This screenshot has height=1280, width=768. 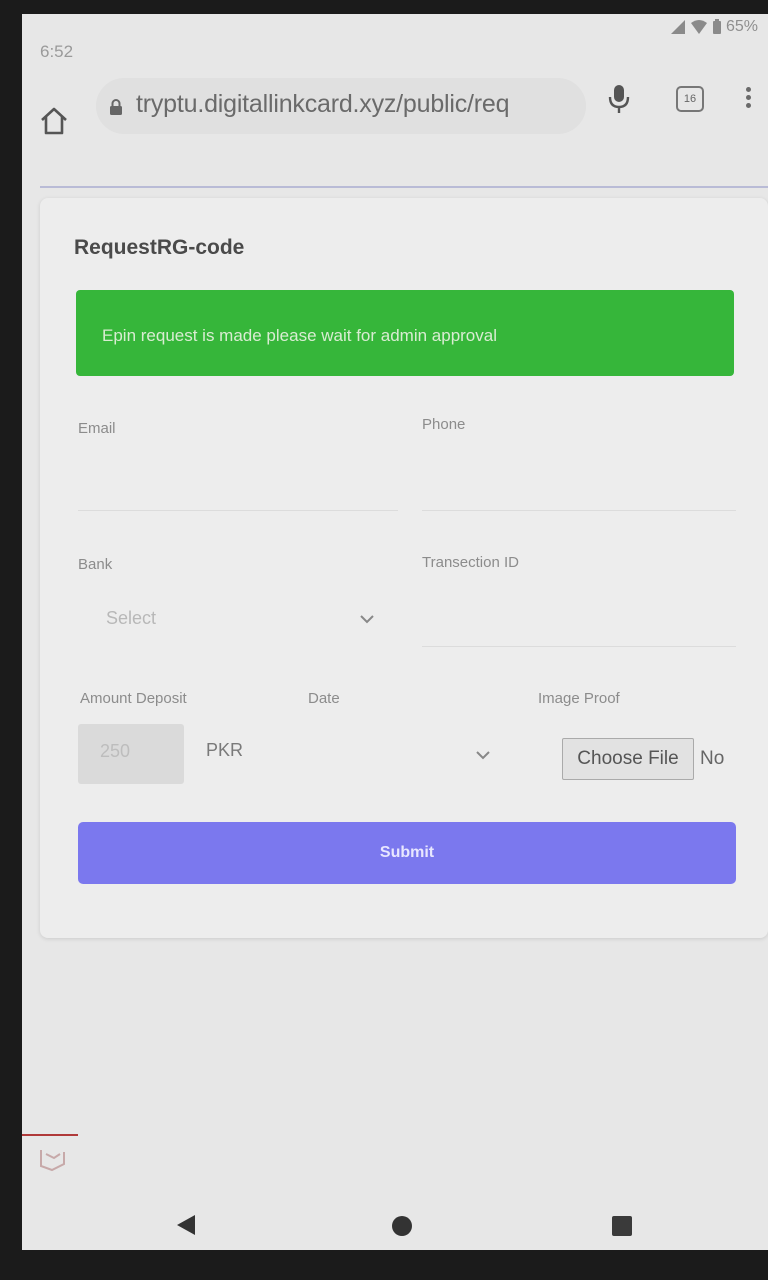 What do you see at coordinates (115, 751) in the screenshot?
I see `amount-value: 250` at bounding box center [115, 751].